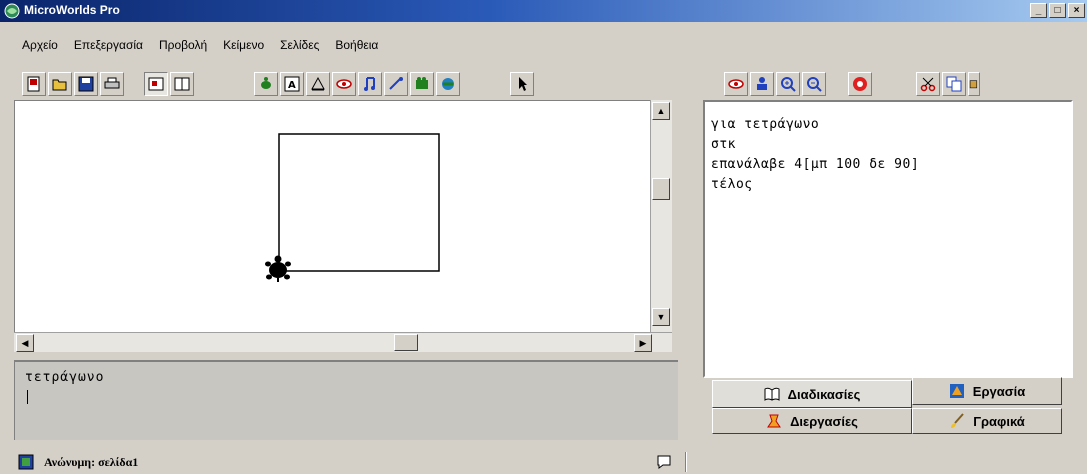  I want to click on new-page-icon, so click(33, 84).